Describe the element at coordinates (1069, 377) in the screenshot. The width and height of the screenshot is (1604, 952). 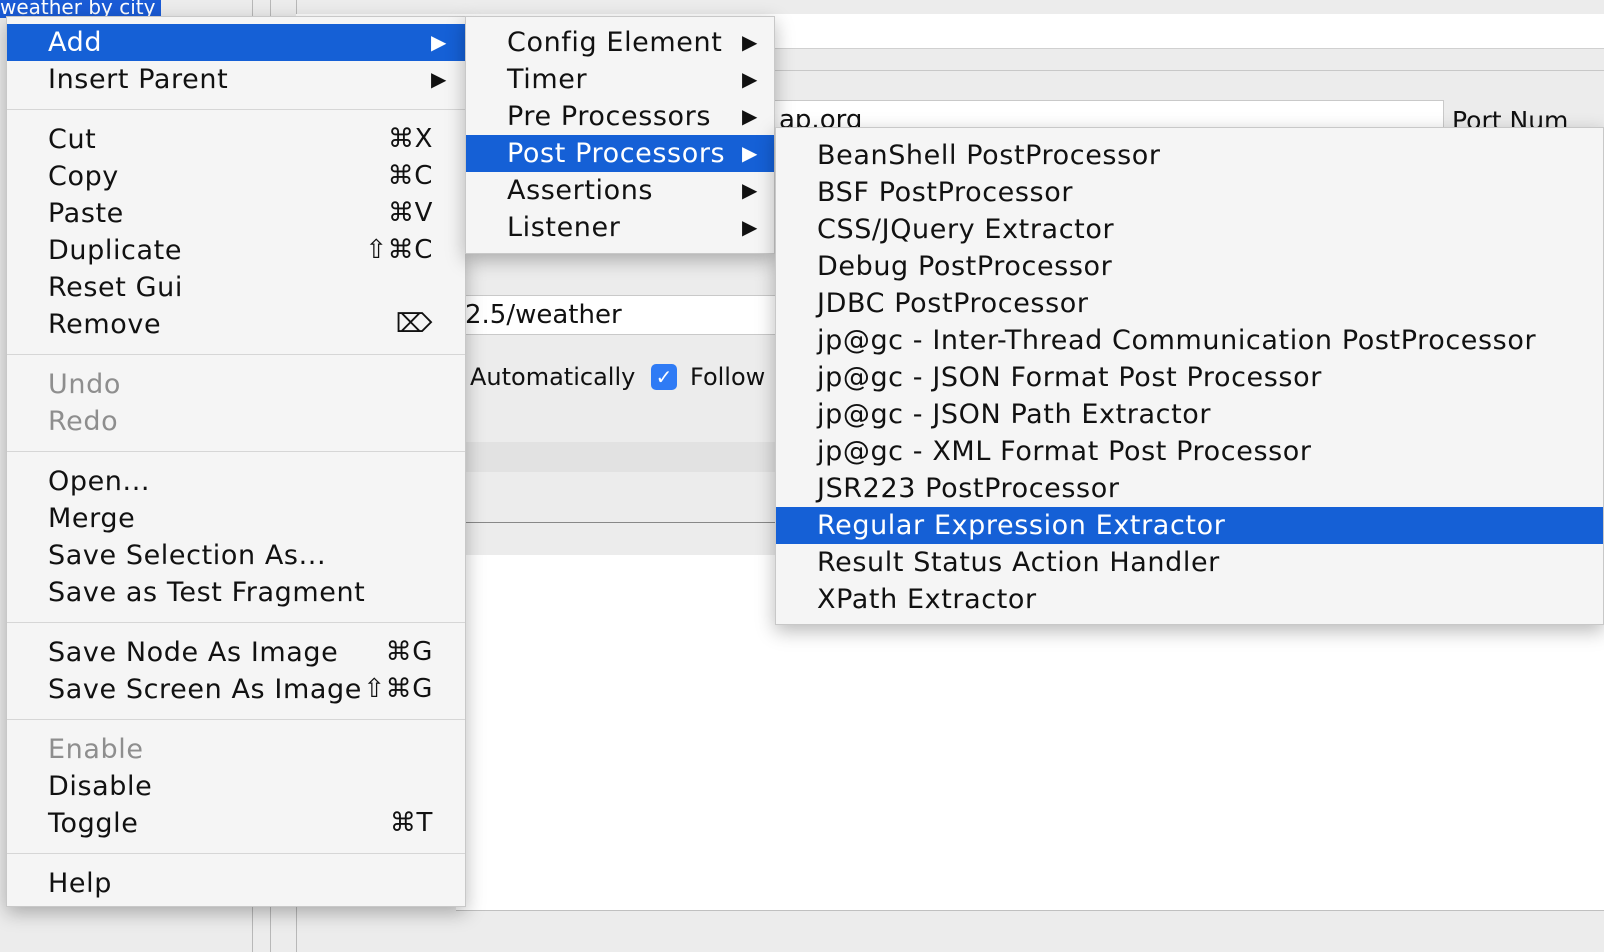
I see `menu-item-label: jp@gc - JSON Format Post Processor` at that location.